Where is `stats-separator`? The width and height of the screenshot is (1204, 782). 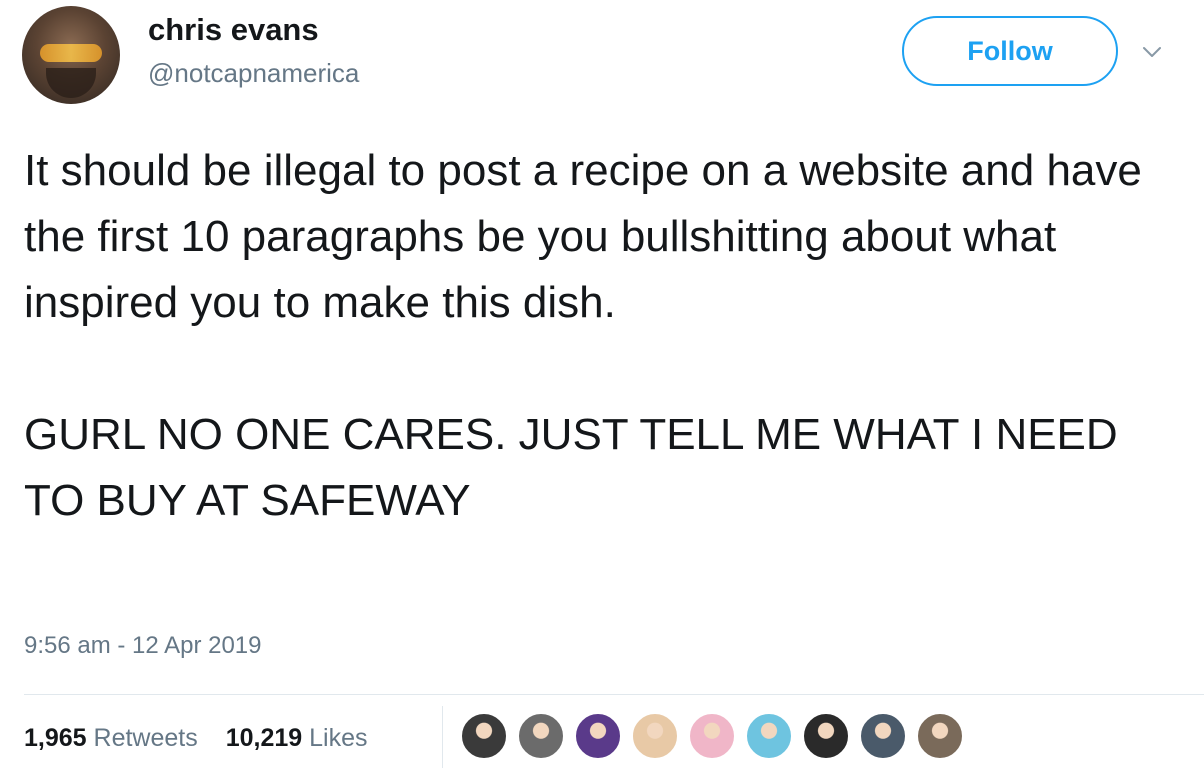 stats-separator is located at coordinates (442, 737).